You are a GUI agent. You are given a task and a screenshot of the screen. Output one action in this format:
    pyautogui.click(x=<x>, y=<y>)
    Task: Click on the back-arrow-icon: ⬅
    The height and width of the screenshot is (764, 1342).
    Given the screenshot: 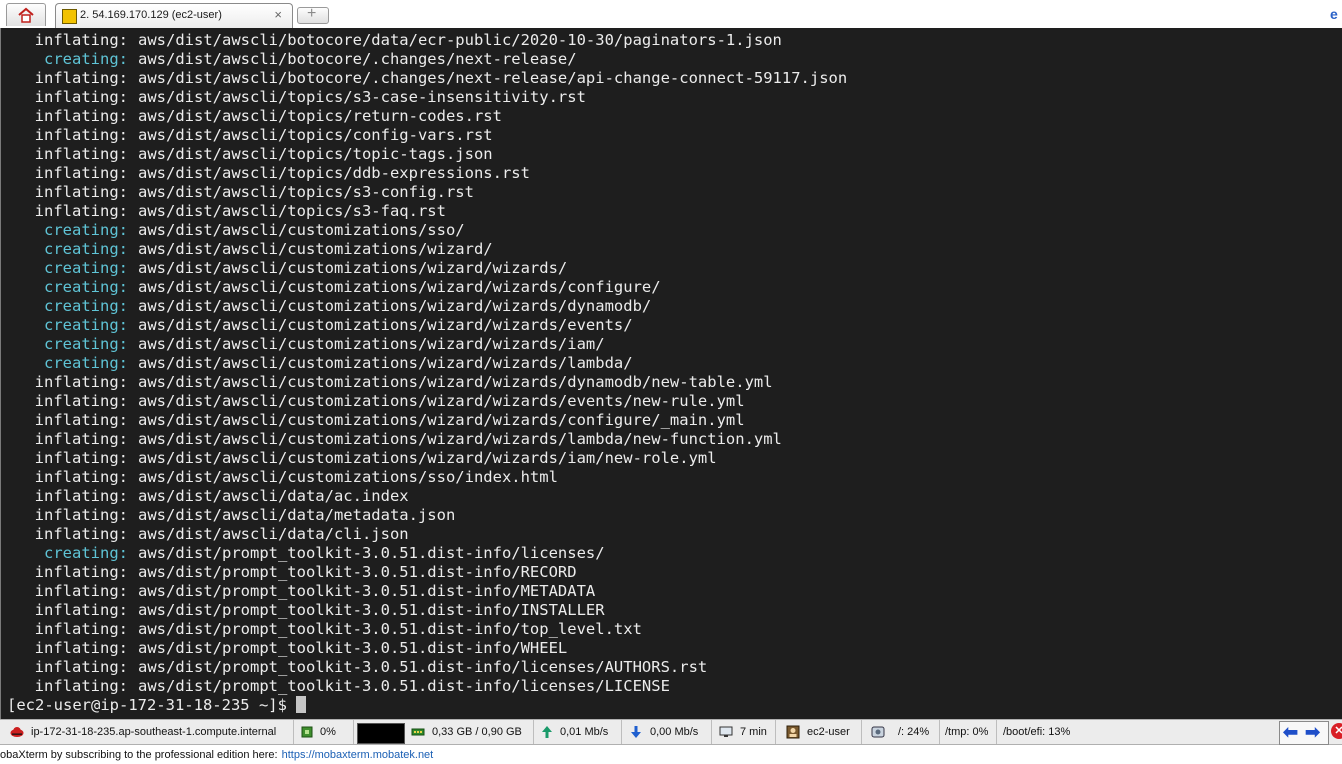 What is the action you would take?
    pyautogui.click(x=1290, y=732)
    